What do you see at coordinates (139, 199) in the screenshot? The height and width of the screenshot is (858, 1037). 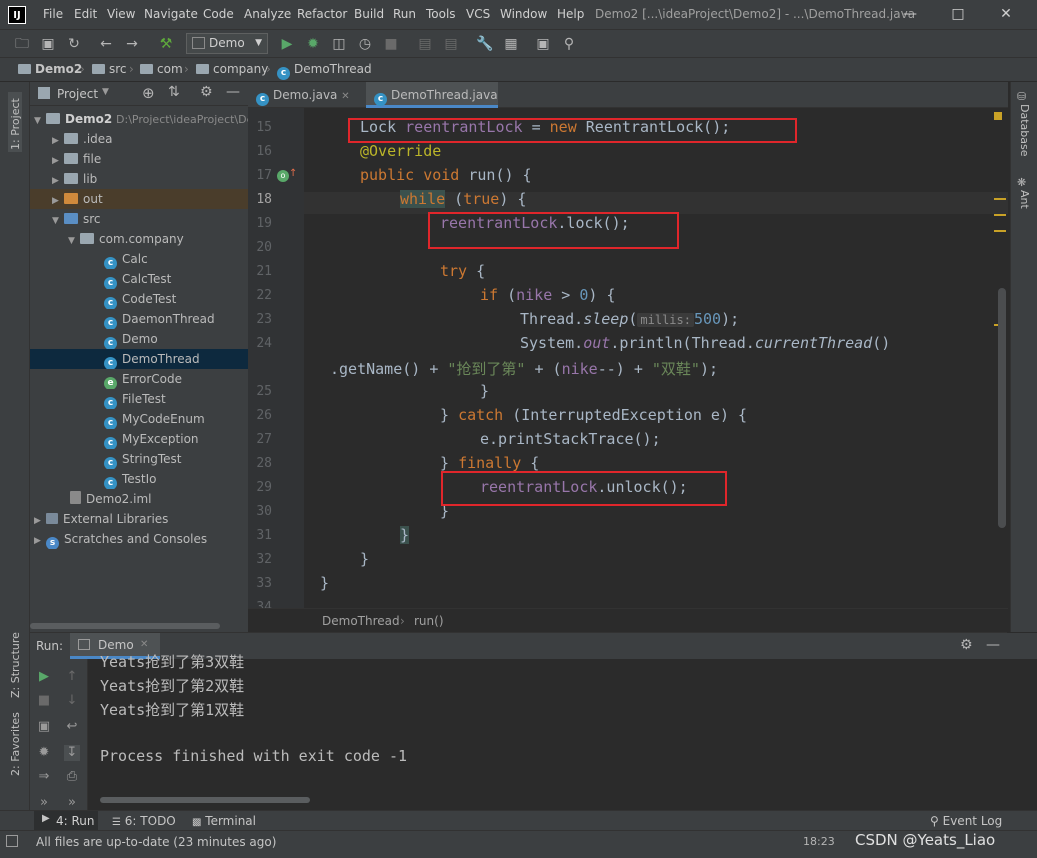 I see `tree-item-folder: ▶ out` at bounding box center [139, 199].